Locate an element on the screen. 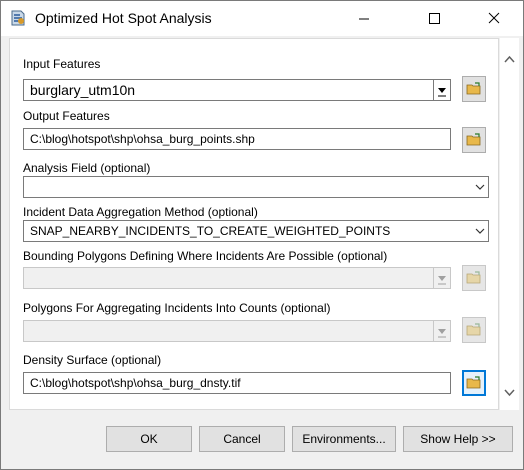 The width and height of the screenshot is (524, 470). output-features-value: C:\blog\hotspot\shp\ohsa_burg_points.shp is located at coordinates (142, 139).